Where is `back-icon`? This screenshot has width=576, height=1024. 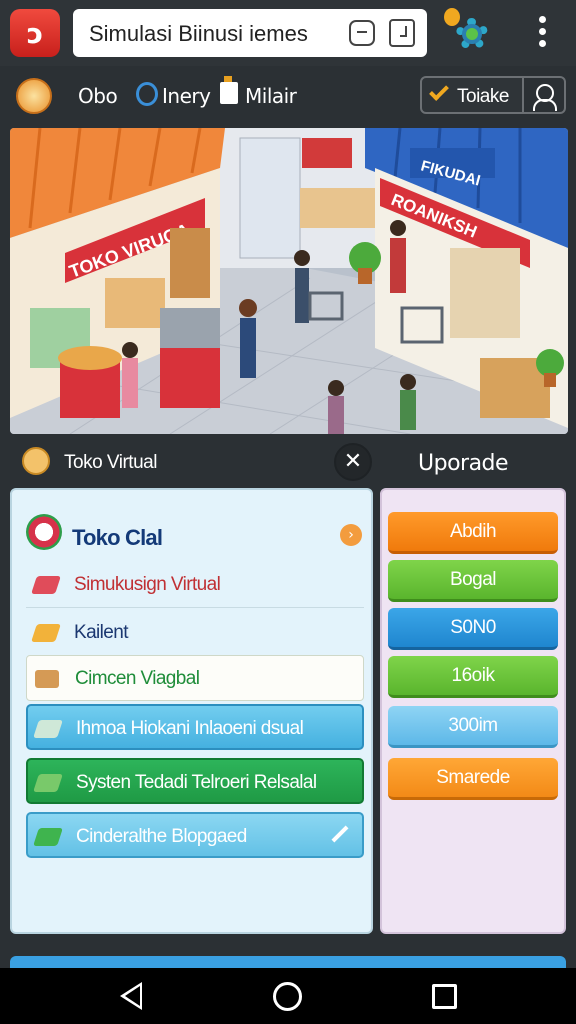
back-icon is located at coordinates (131, 996).